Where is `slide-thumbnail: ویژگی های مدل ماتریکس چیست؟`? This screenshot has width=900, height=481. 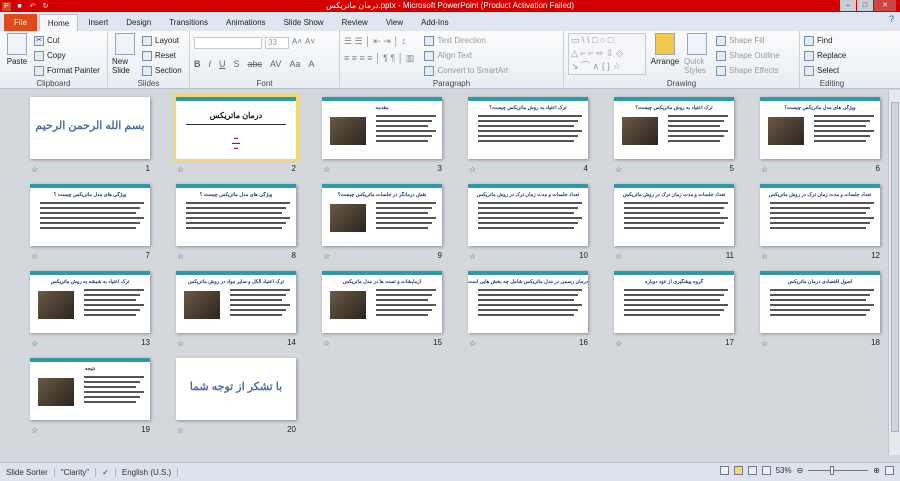 slide-thumbnail: ویژگی های مدل ماتریکس چیست؟ is located at coordinates (820, 128).